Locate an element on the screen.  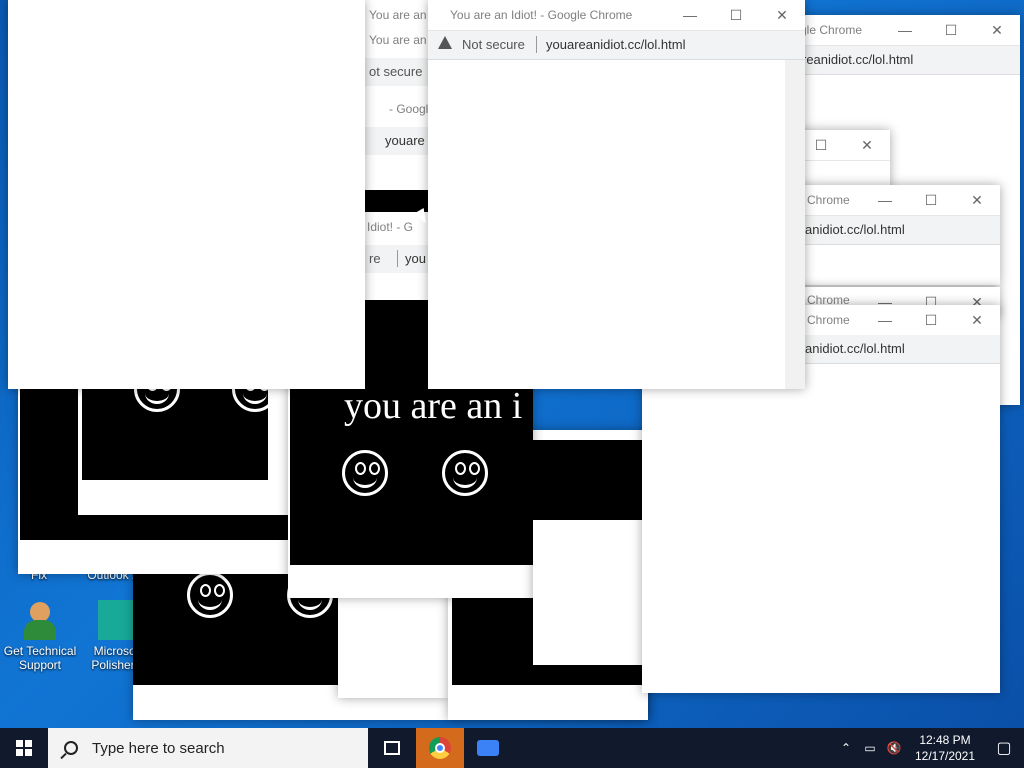
clock-time: 12:48 PM is located at coordinates (945, 740).